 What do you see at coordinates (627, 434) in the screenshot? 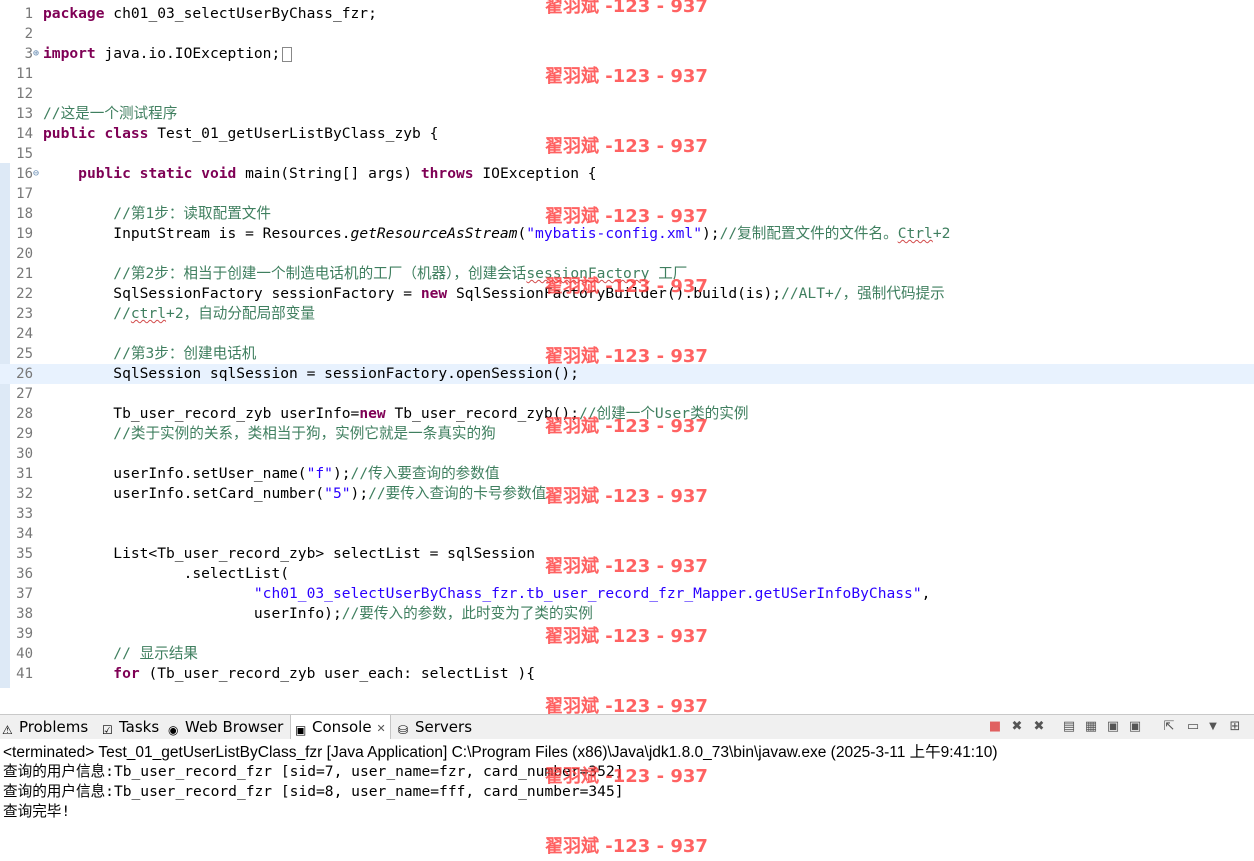
I see `code-line: 29 //类于实例的关系，类相当于狗，实例它就是一条真实的狗` at bounding box center [627, 434].